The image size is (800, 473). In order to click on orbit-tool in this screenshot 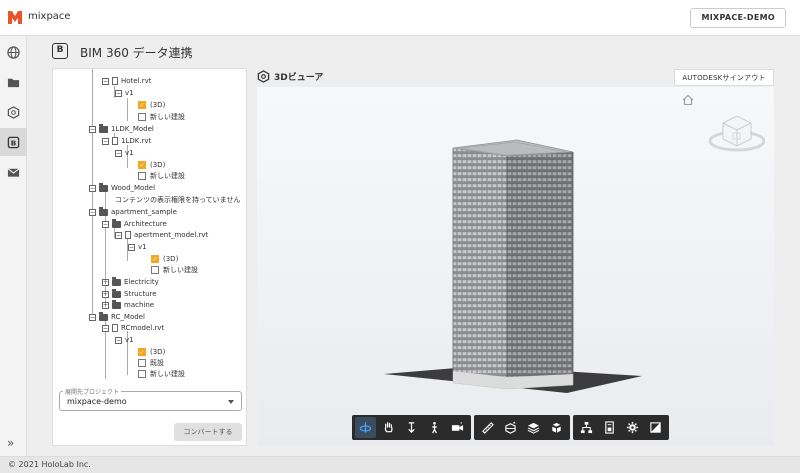, I will do `click(365, 427)`.